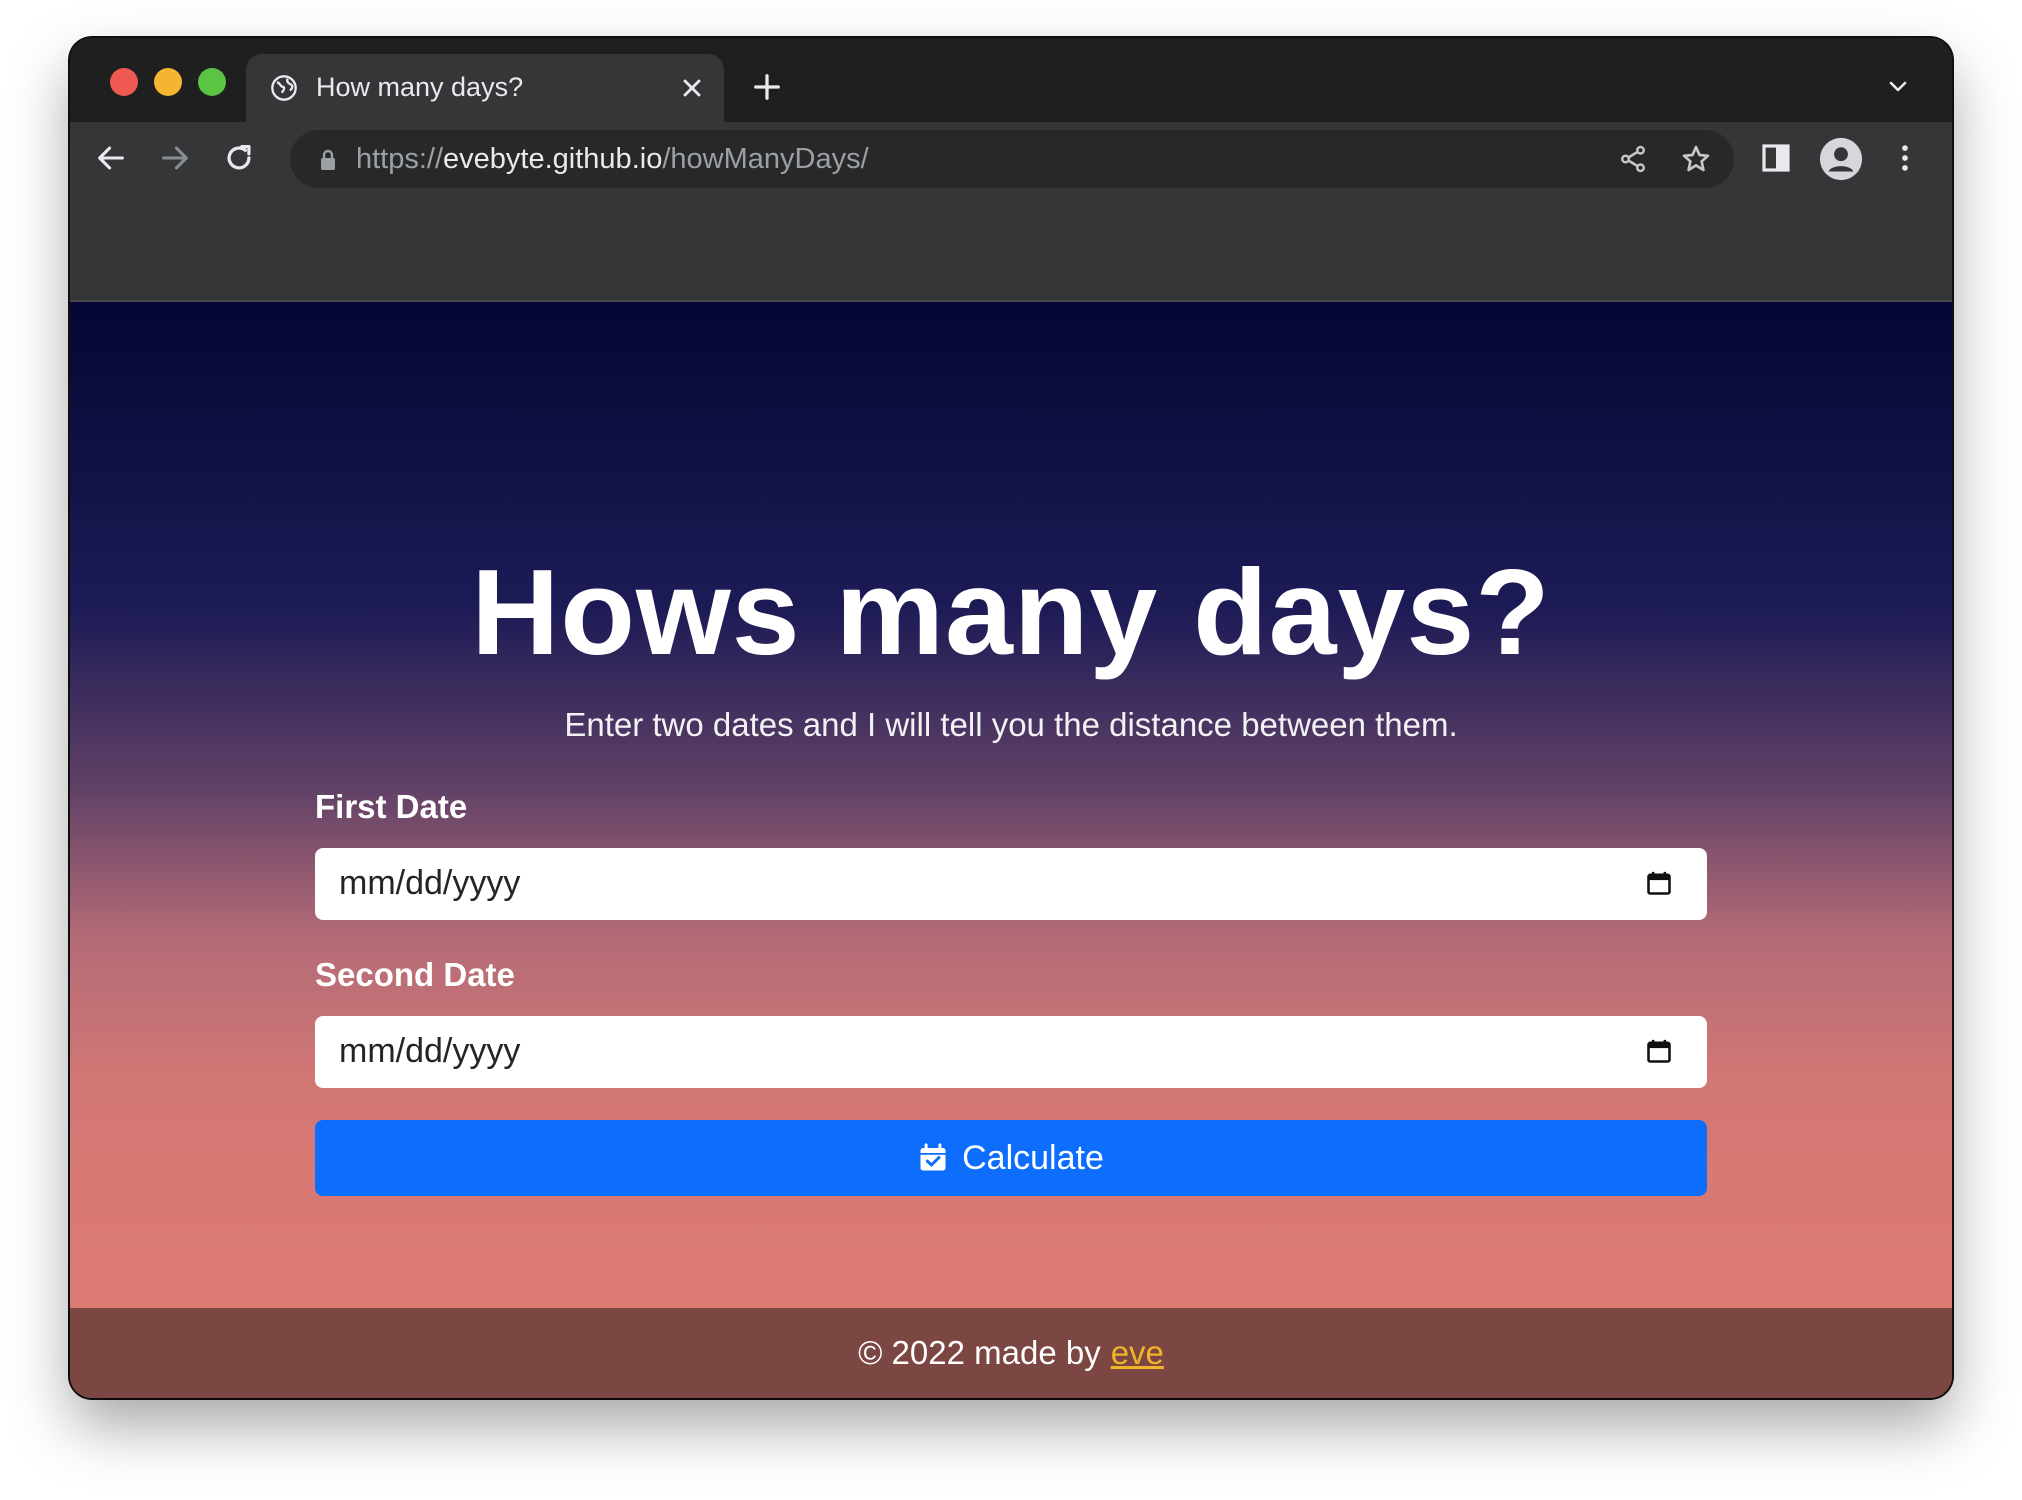 Image resolution: width=2022 pixels, height=1500 pixels. What do you see at coordinates (1033, 1157) in the screenshot?
I see `calculate-button-label: Calculate` at bounding box center [1033, 1157].